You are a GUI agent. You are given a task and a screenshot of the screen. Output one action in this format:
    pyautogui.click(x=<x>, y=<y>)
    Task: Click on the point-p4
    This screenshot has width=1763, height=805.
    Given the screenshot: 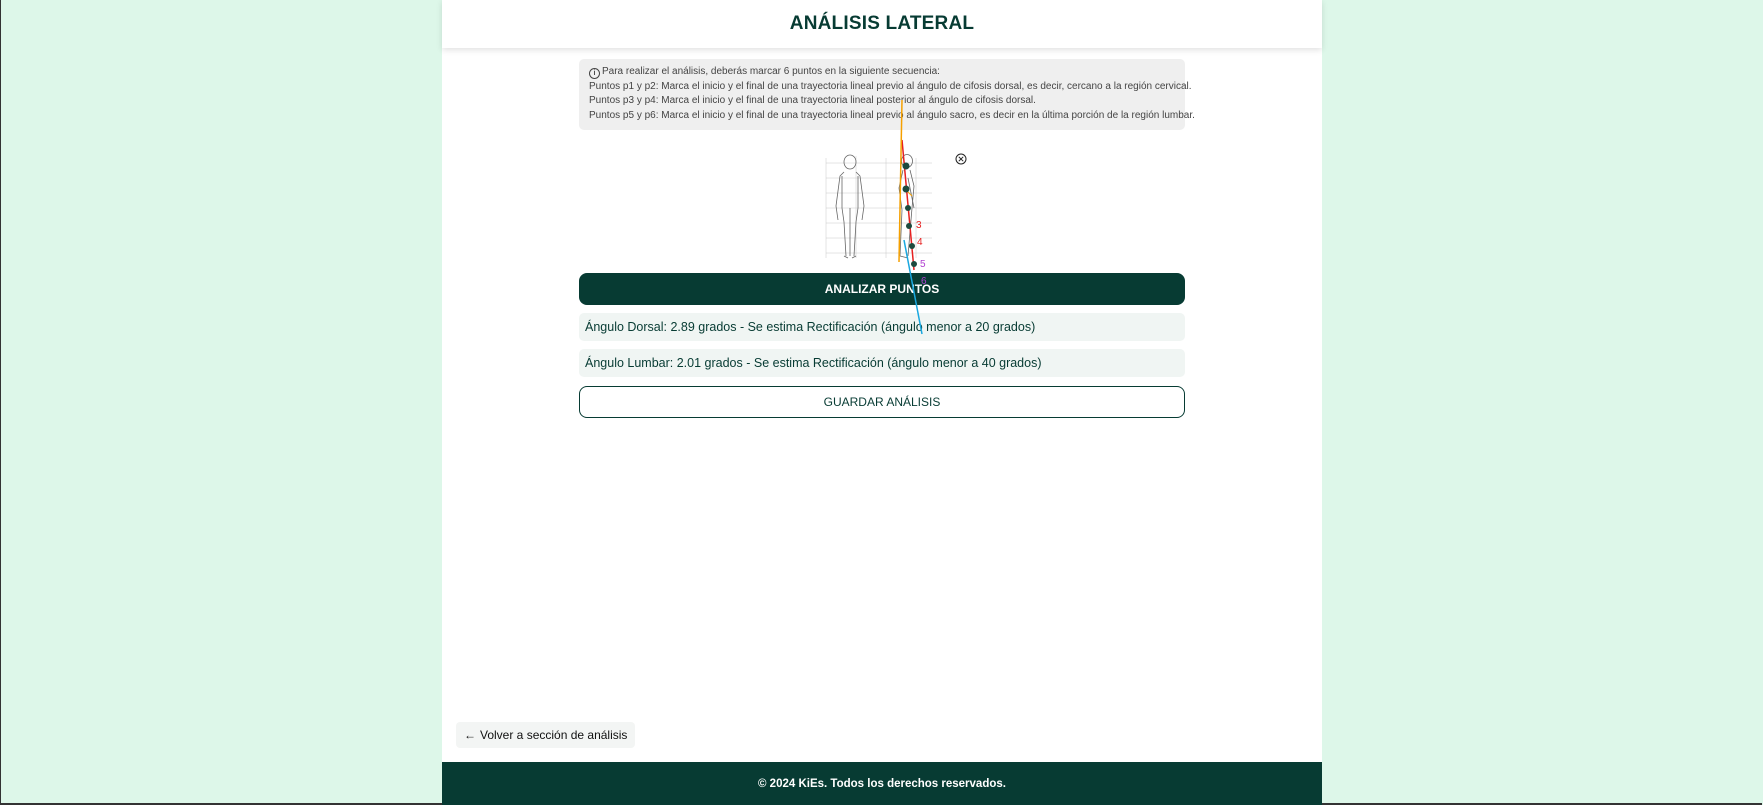 What is the action you would take?
    pyautogui.click(x=909, y=226)
    